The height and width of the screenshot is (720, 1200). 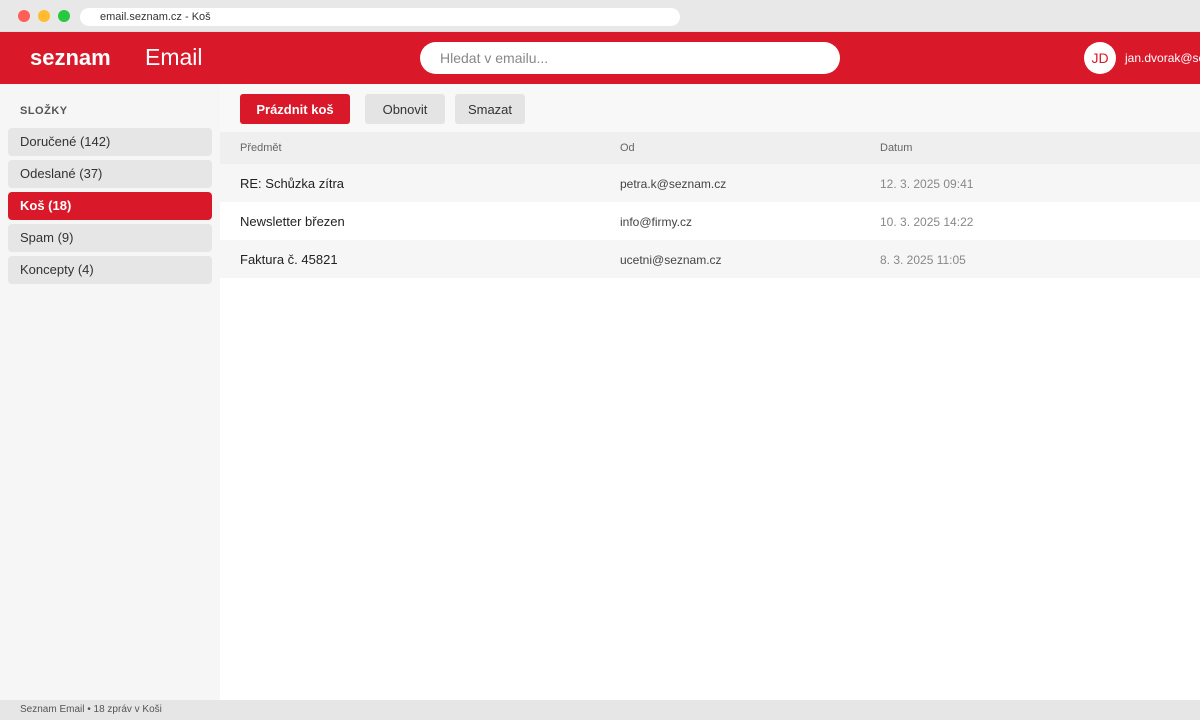 I want to click on row-subject: Faktura č. 45821, so click(x=289, y=259).